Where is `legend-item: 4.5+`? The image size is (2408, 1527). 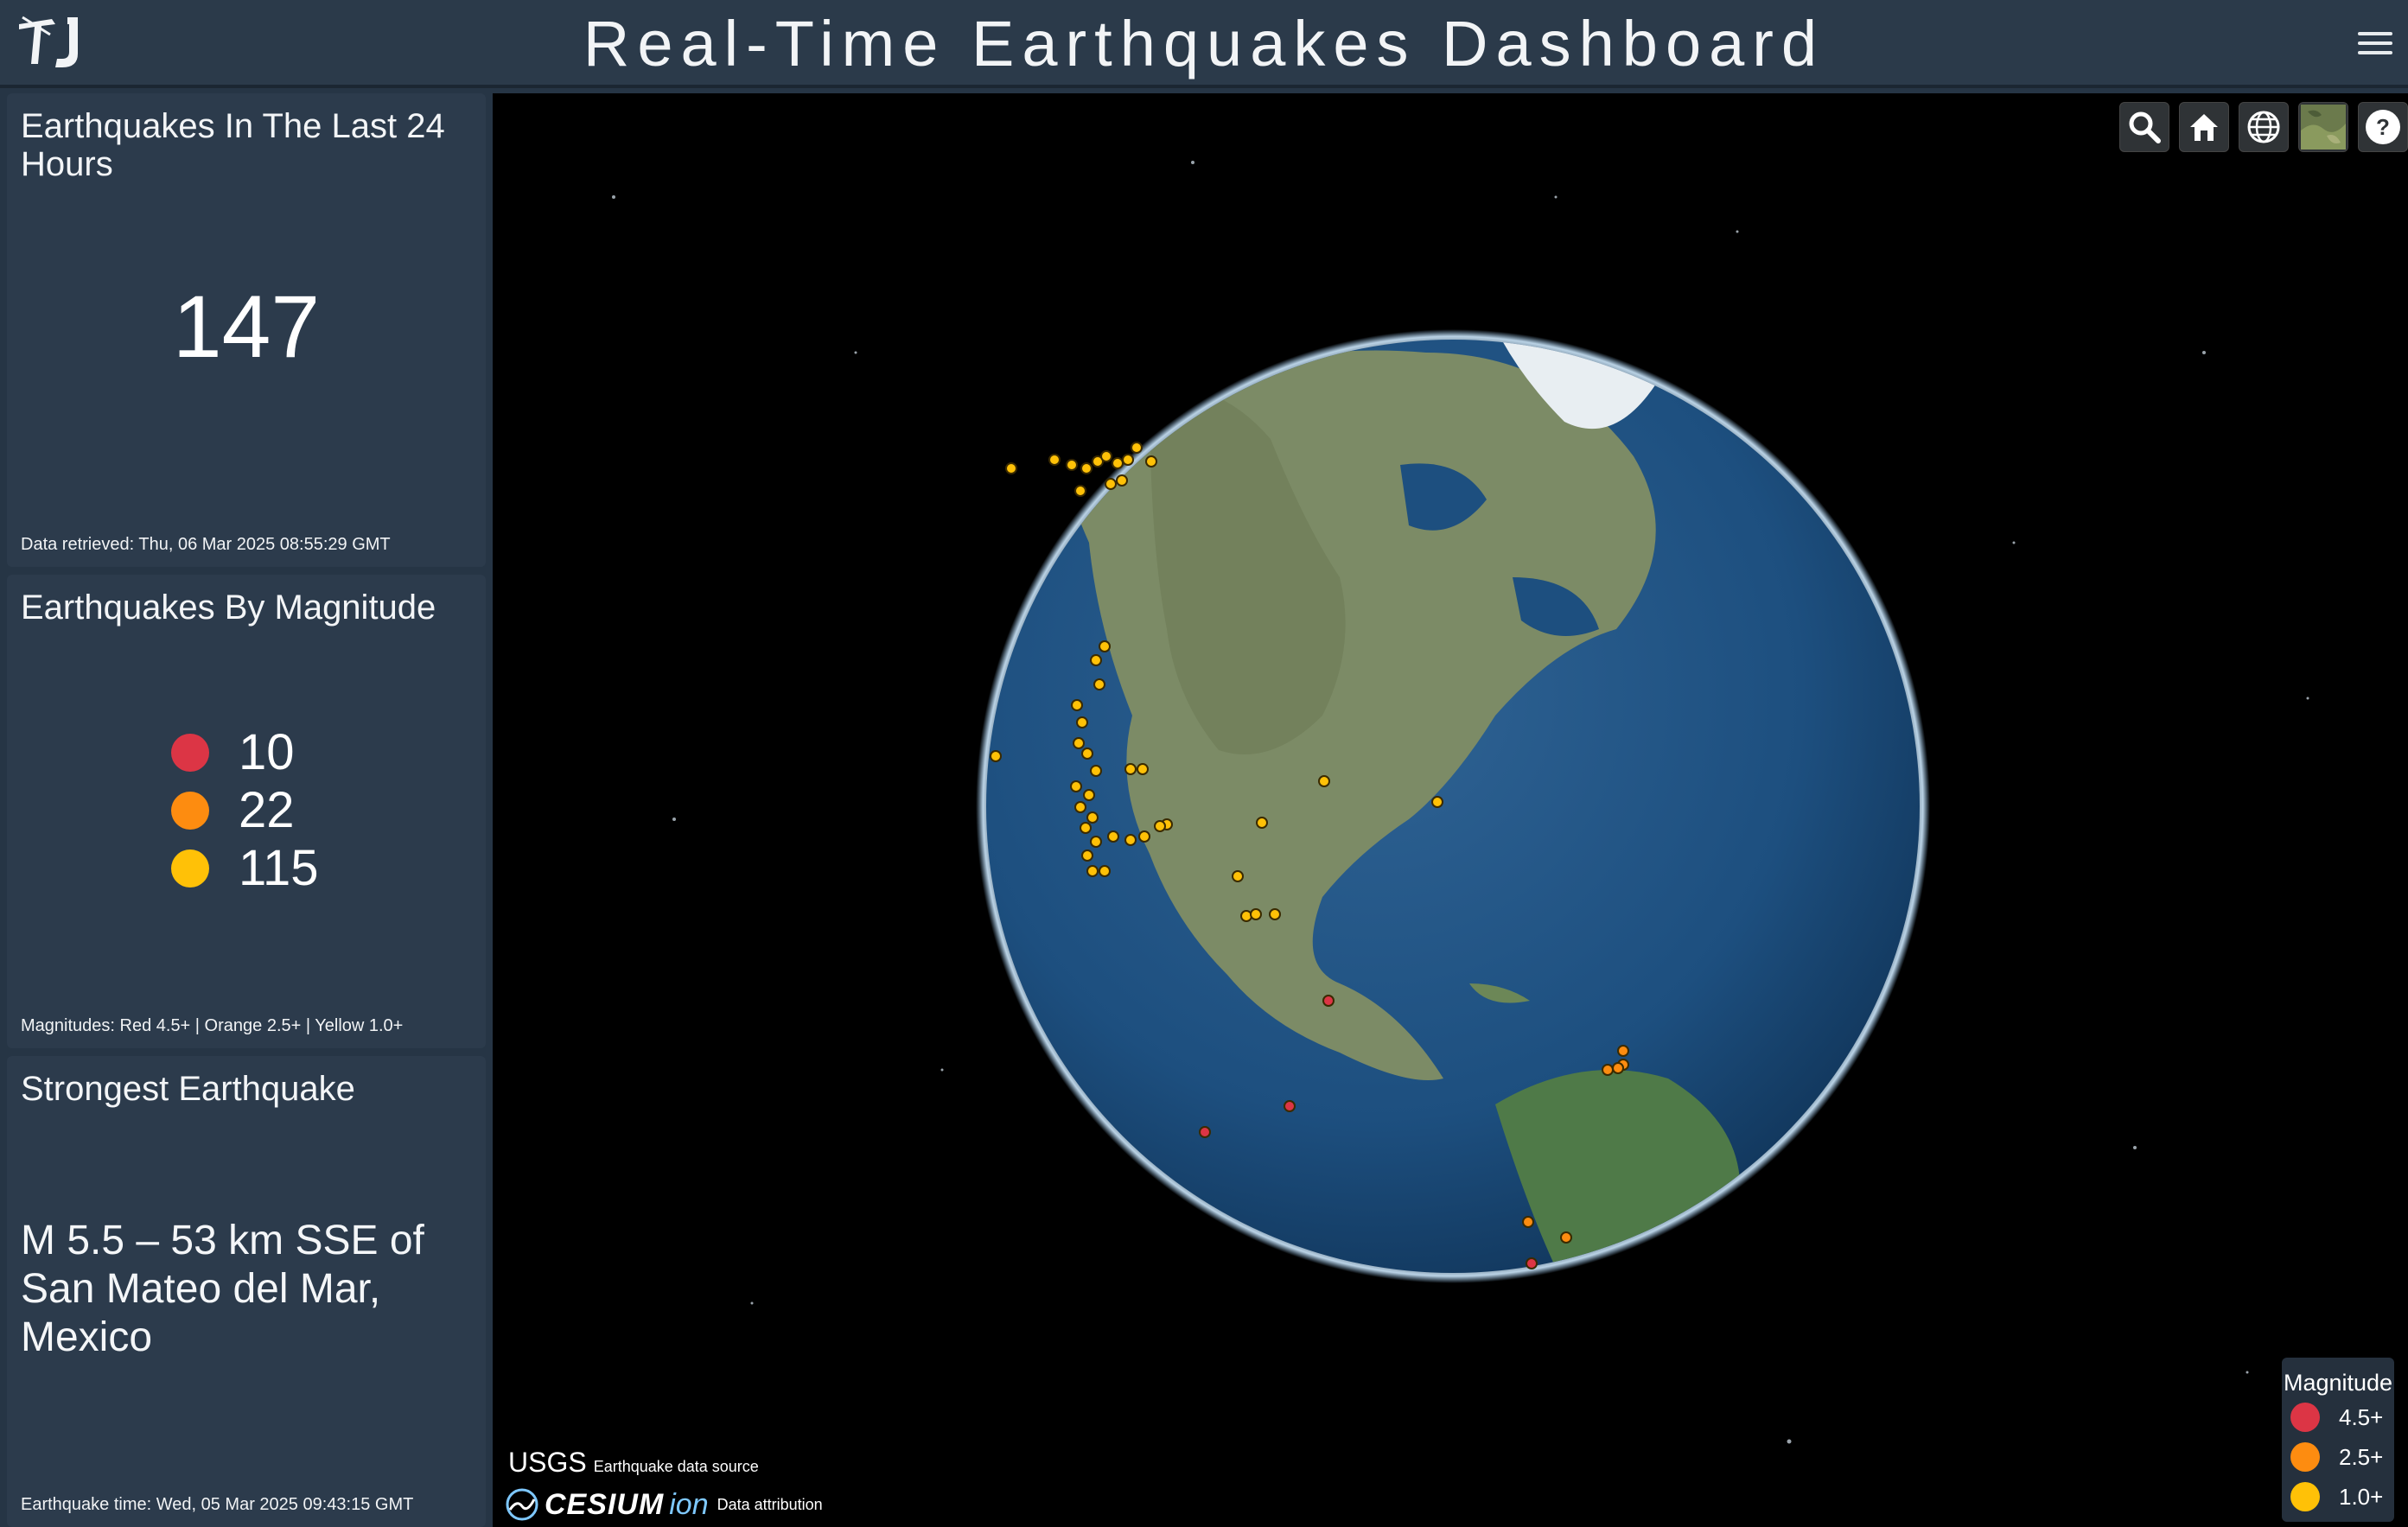
legend-item: 4.5+ is located at coordinates (2336, 1418).